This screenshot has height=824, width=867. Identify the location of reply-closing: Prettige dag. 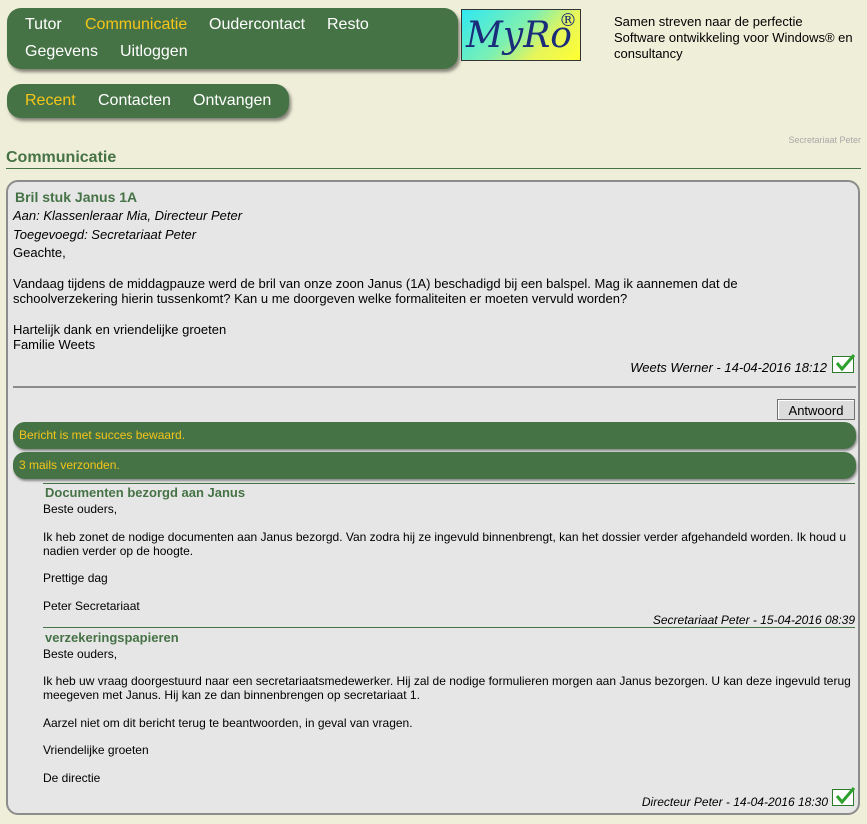
(75, 578).